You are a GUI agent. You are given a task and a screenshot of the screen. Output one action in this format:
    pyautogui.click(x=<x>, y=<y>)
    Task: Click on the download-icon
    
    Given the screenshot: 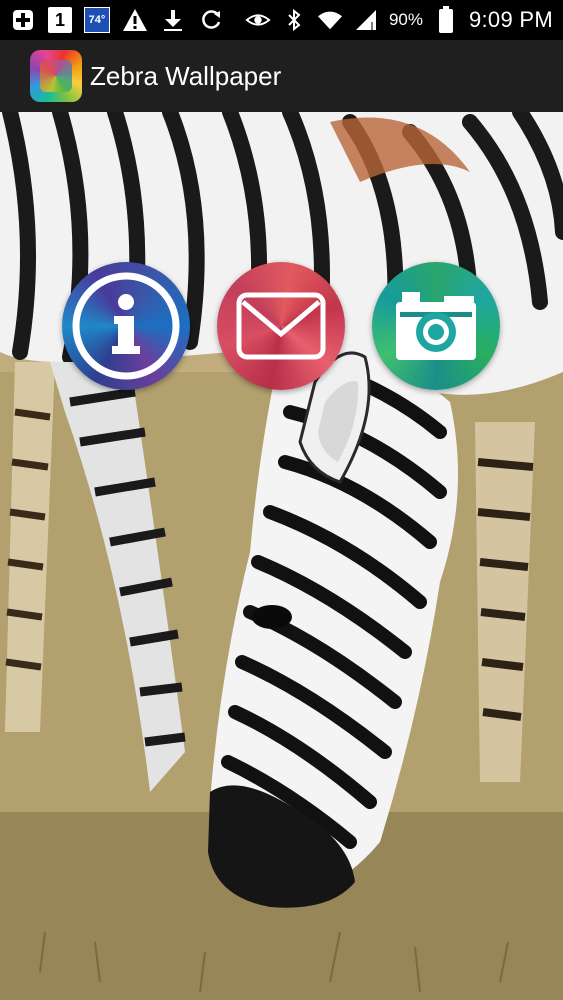 What is the action you would take?
    pyautogui.click(x=173, y=20)
    